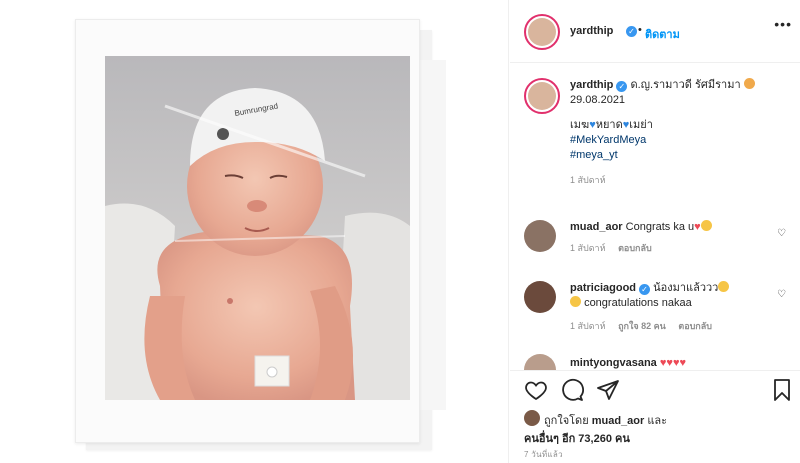  I want to click on comment-text-2: congratulations nakaa, so click(638, 303).